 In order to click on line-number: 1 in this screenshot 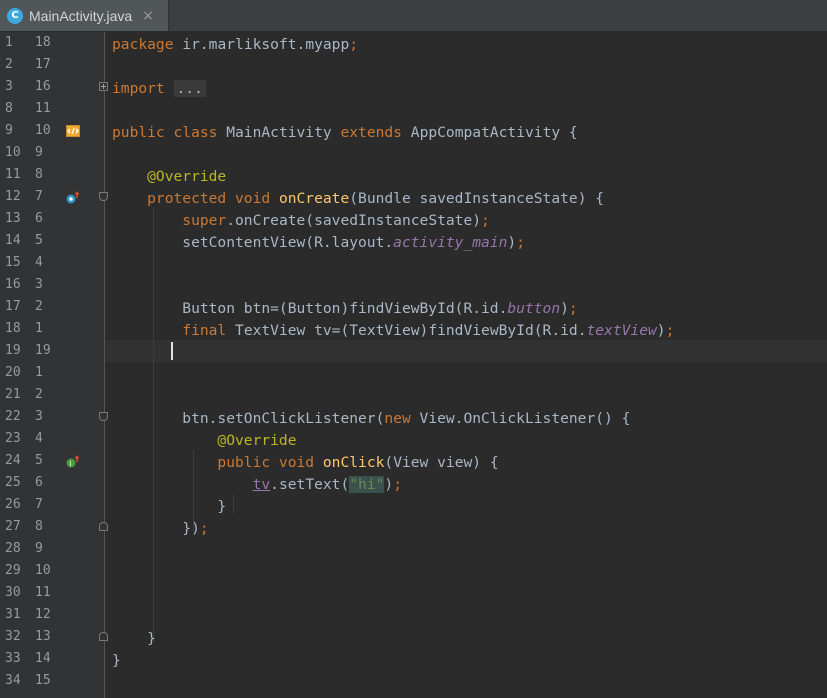, I will do `click(9, 42)`.